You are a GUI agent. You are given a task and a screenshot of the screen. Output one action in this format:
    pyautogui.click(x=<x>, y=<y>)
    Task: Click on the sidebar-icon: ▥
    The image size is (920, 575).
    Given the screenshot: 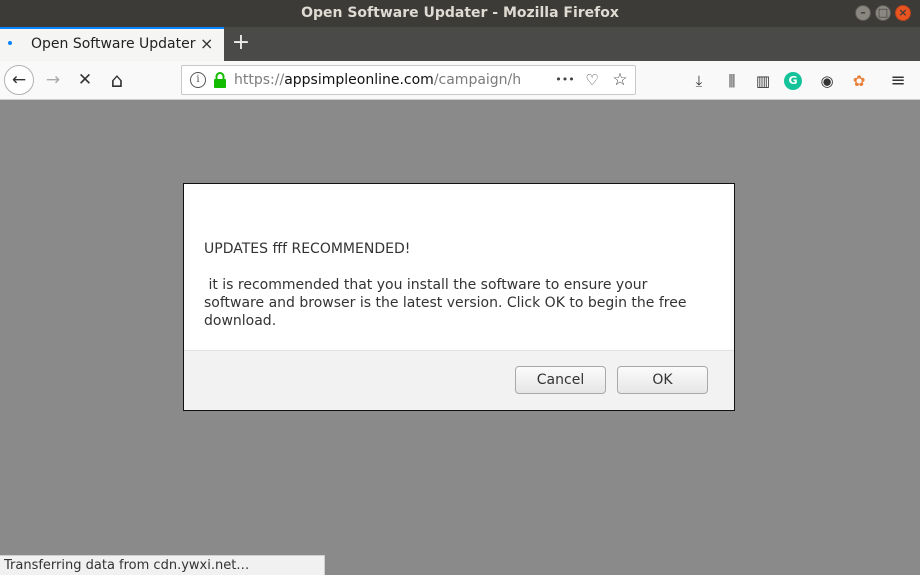 What is the action you would take?
    pyautogui.click(x=763, y=81)
    